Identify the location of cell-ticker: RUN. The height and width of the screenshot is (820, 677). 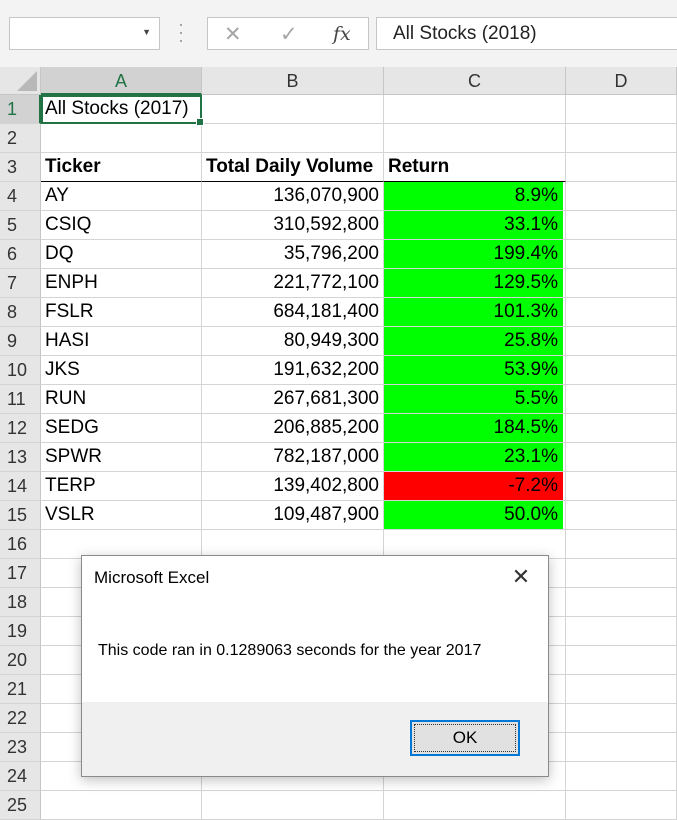
(121, 399).